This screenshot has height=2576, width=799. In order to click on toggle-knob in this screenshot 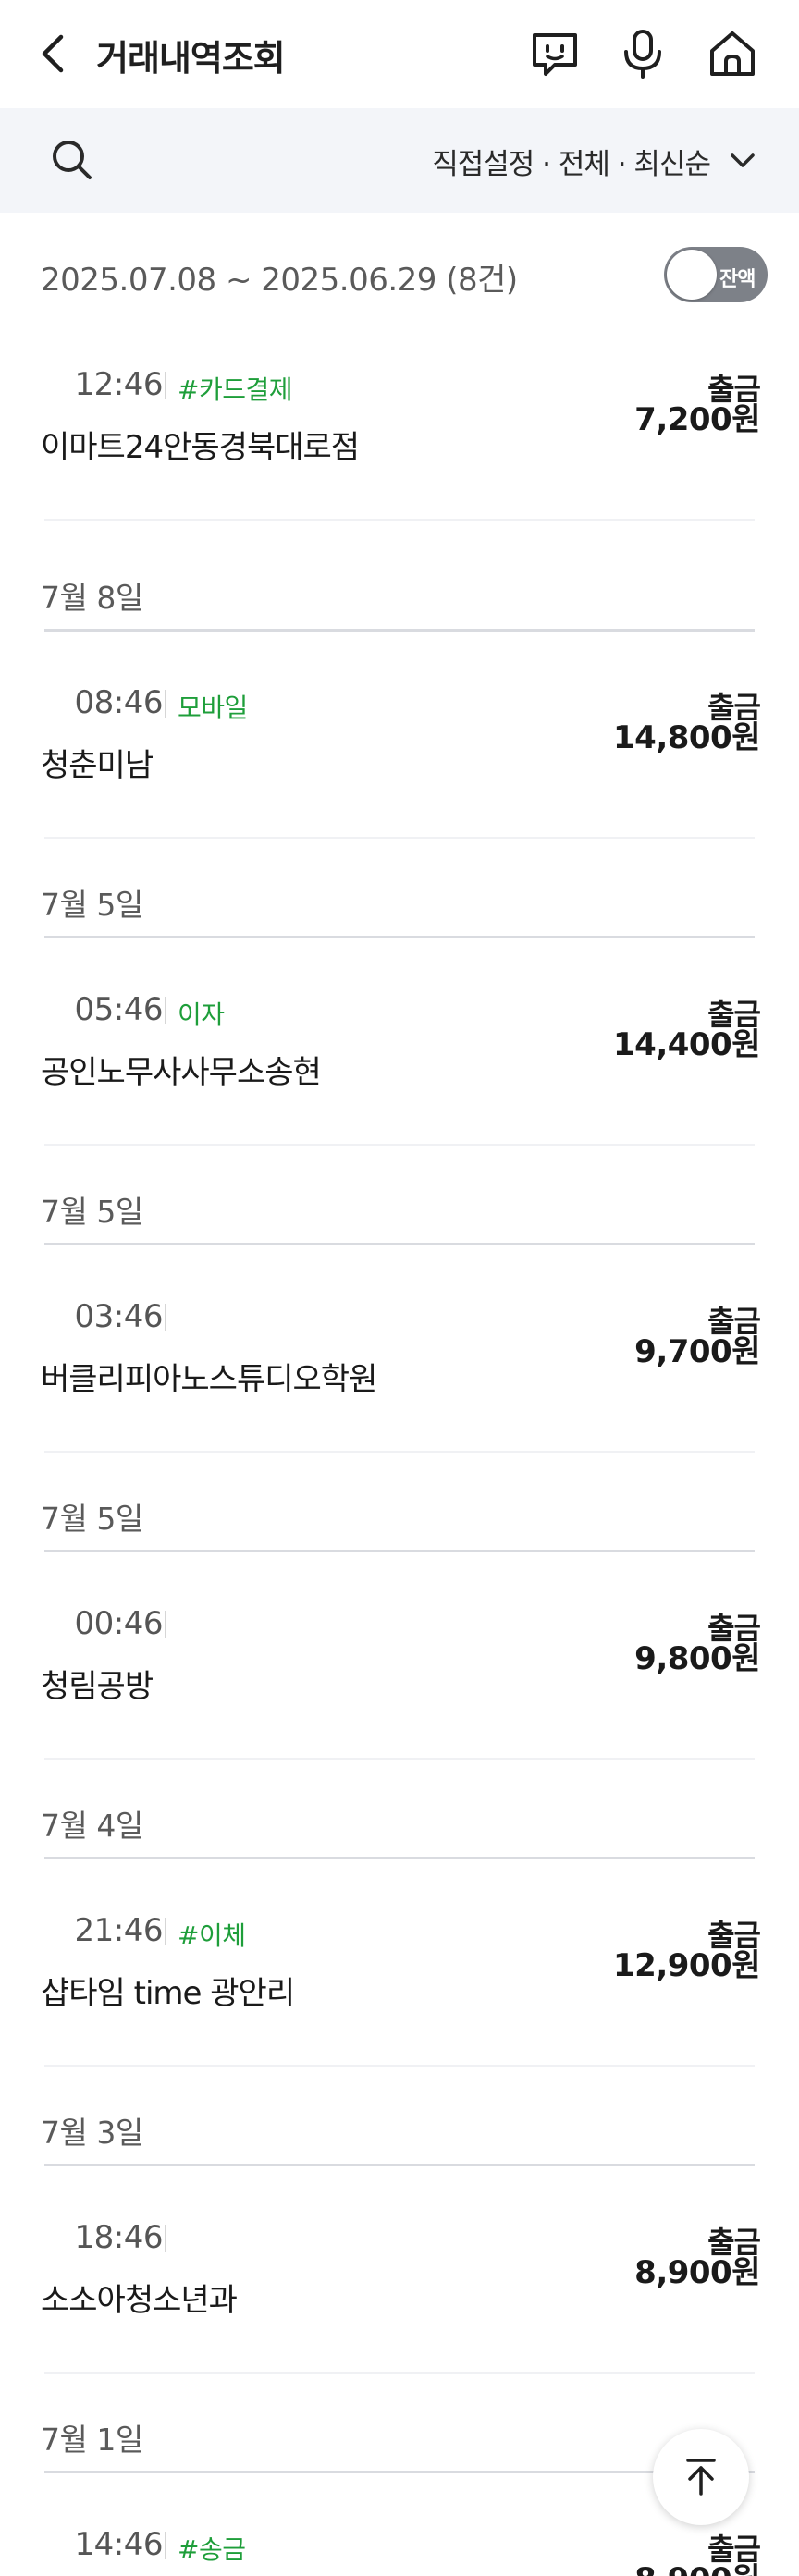, I will do `click(692, 275)`.